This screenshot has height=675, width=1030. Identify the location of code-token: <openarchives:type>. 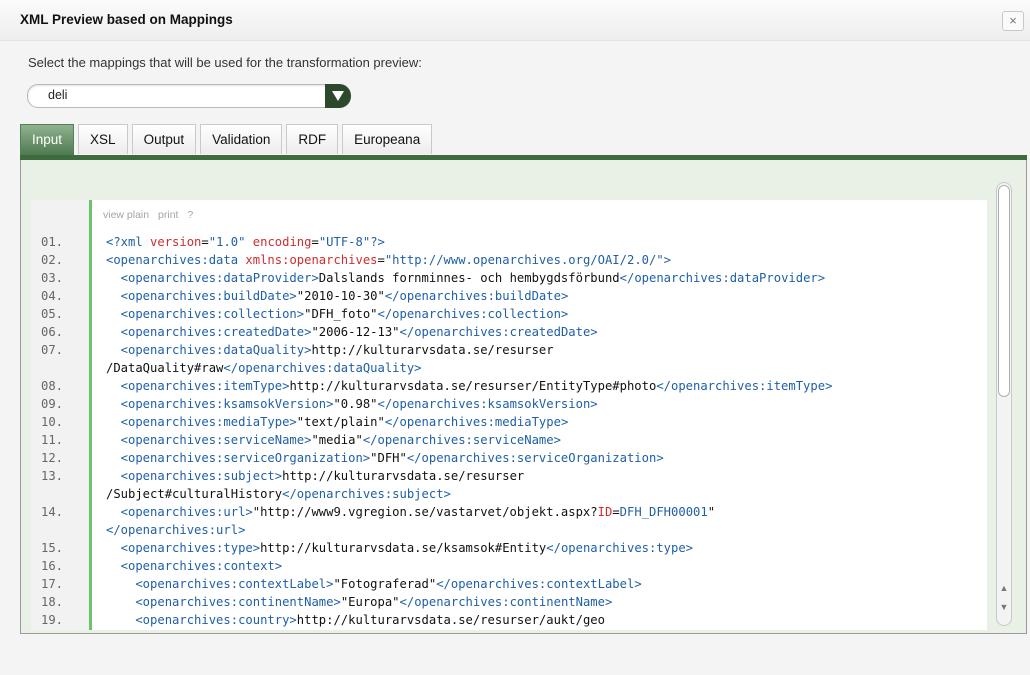
(183, 548).